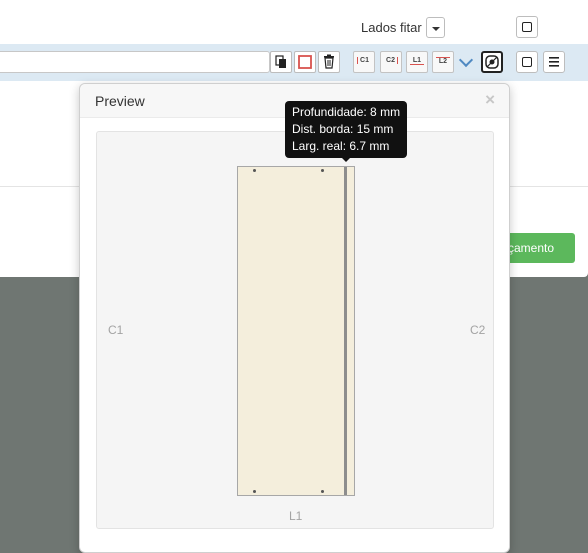  I want to click on side-c2-preview-label: C2, so click(478, 330).